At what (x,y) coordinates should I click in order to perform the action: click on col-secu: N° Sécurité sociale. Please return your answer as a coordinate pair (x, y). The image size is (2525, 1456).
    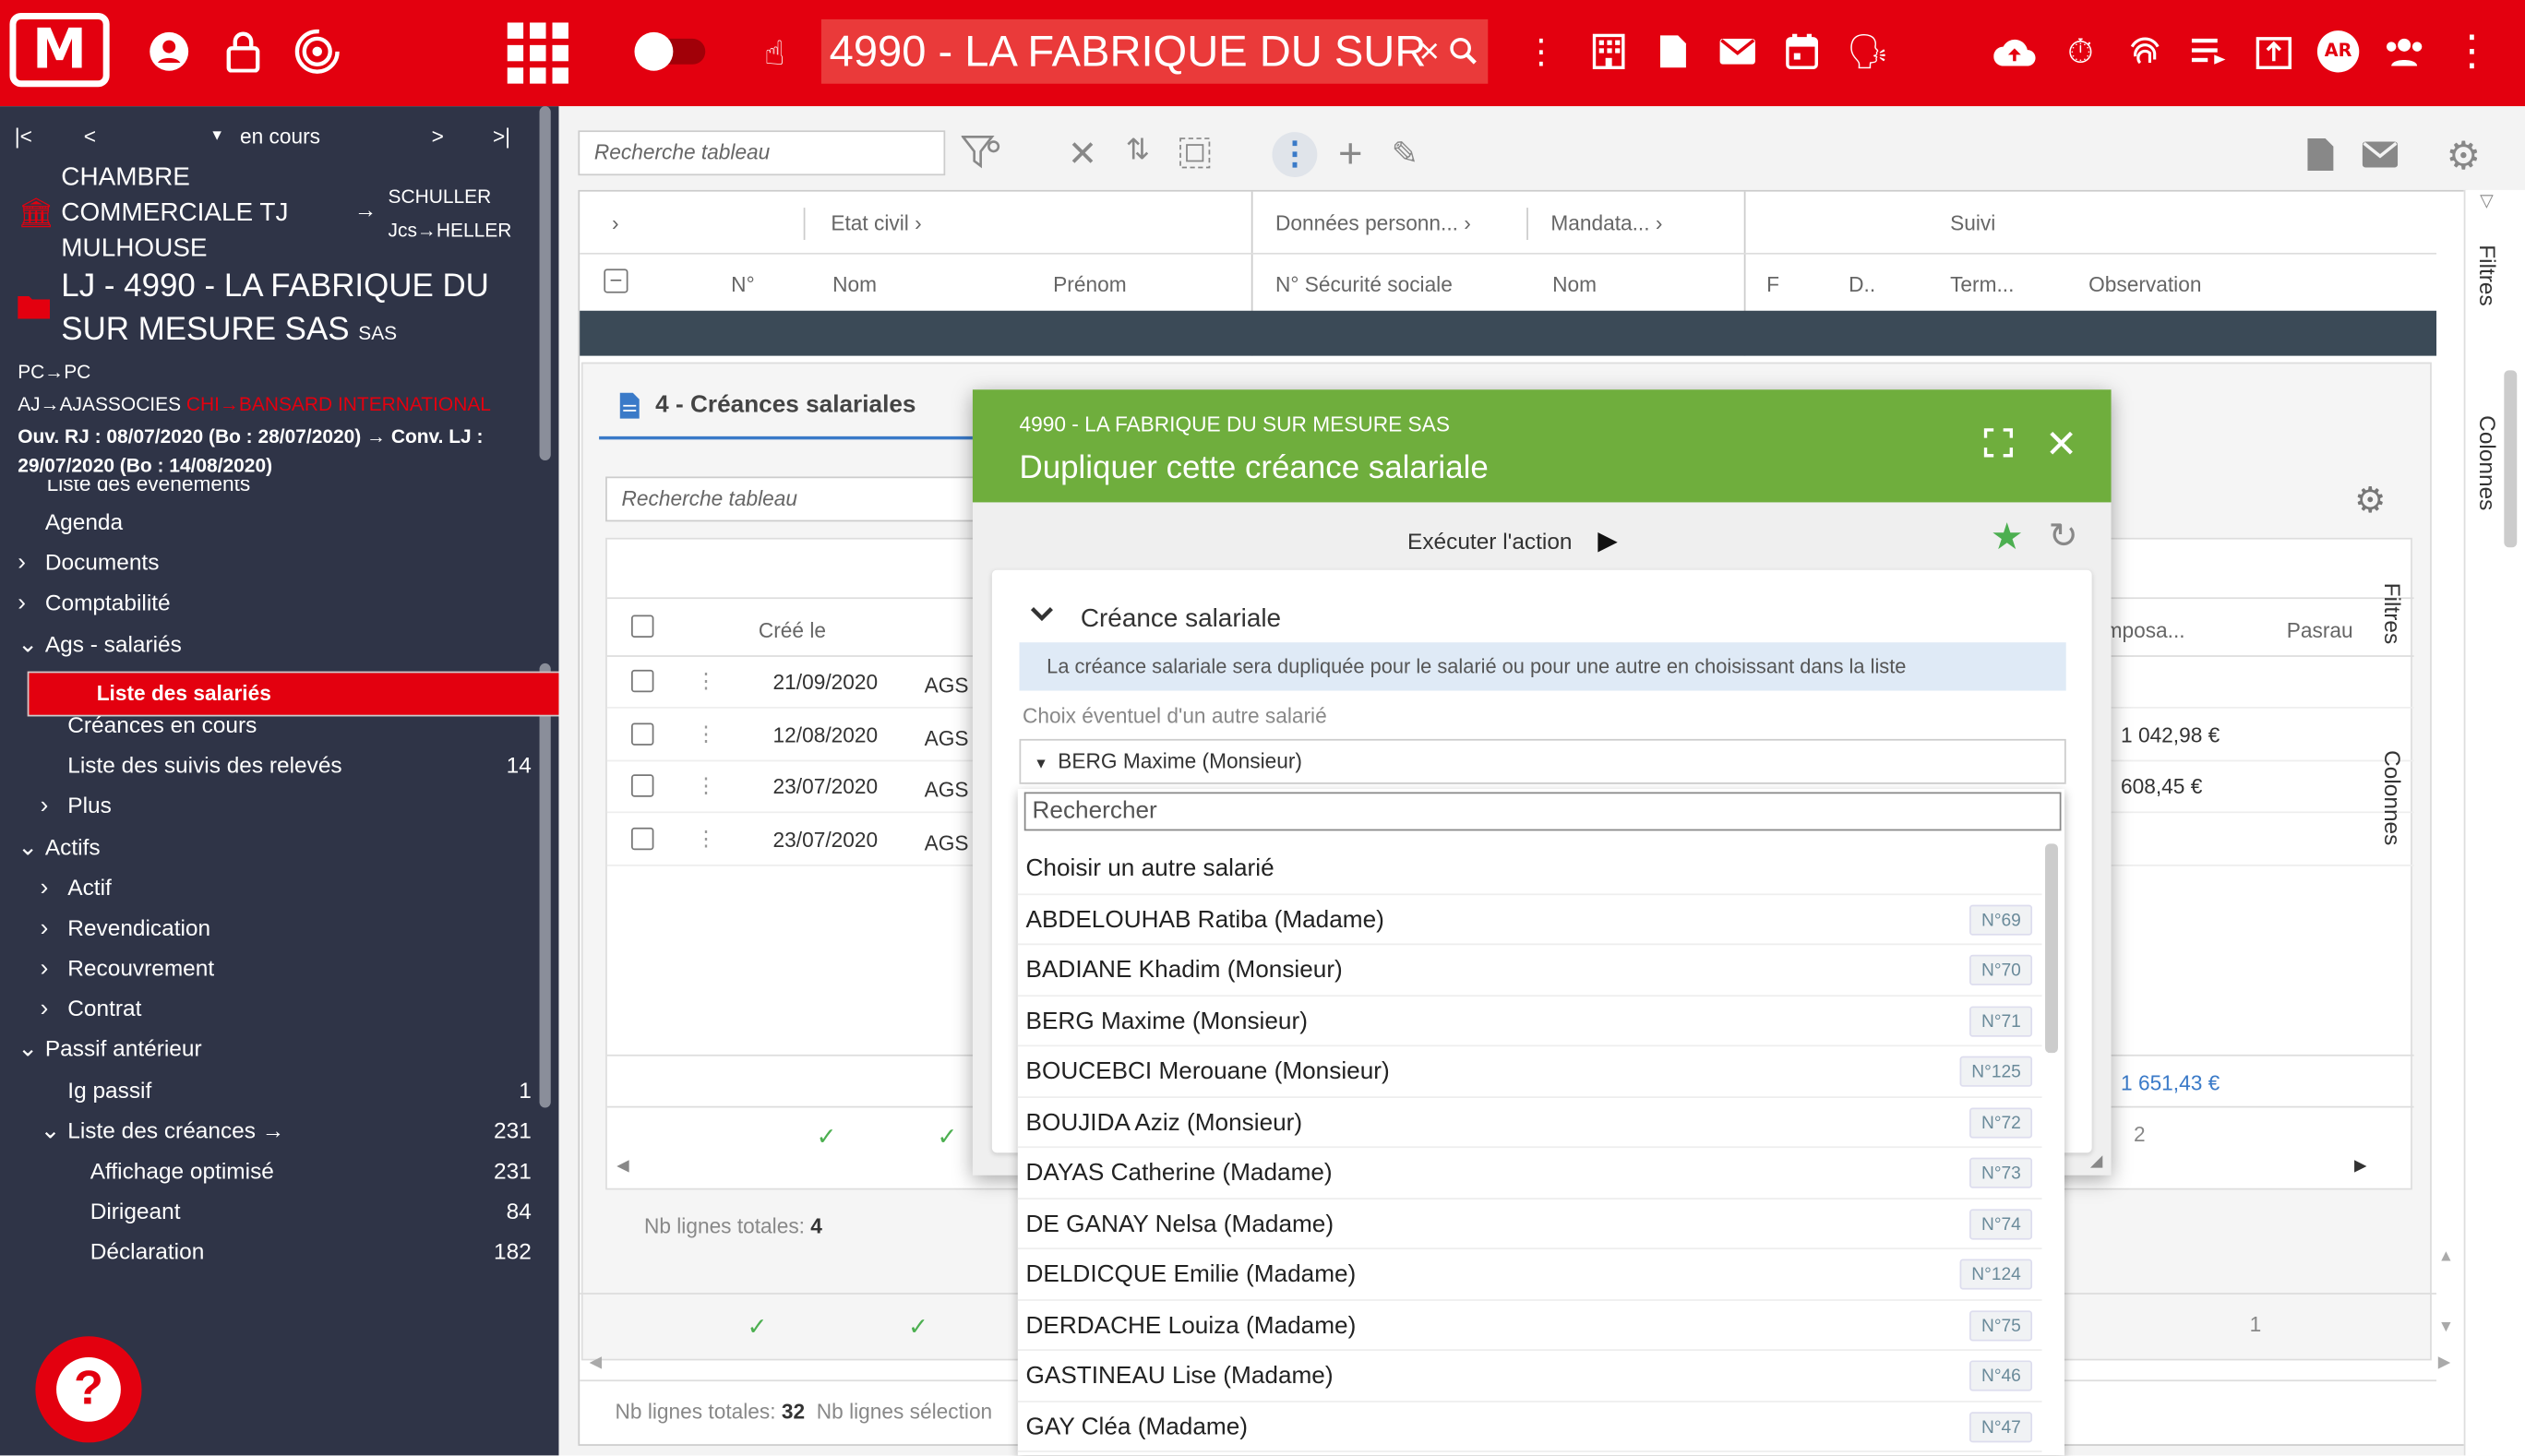
    Looking at the image, I should click on (1364, 284).